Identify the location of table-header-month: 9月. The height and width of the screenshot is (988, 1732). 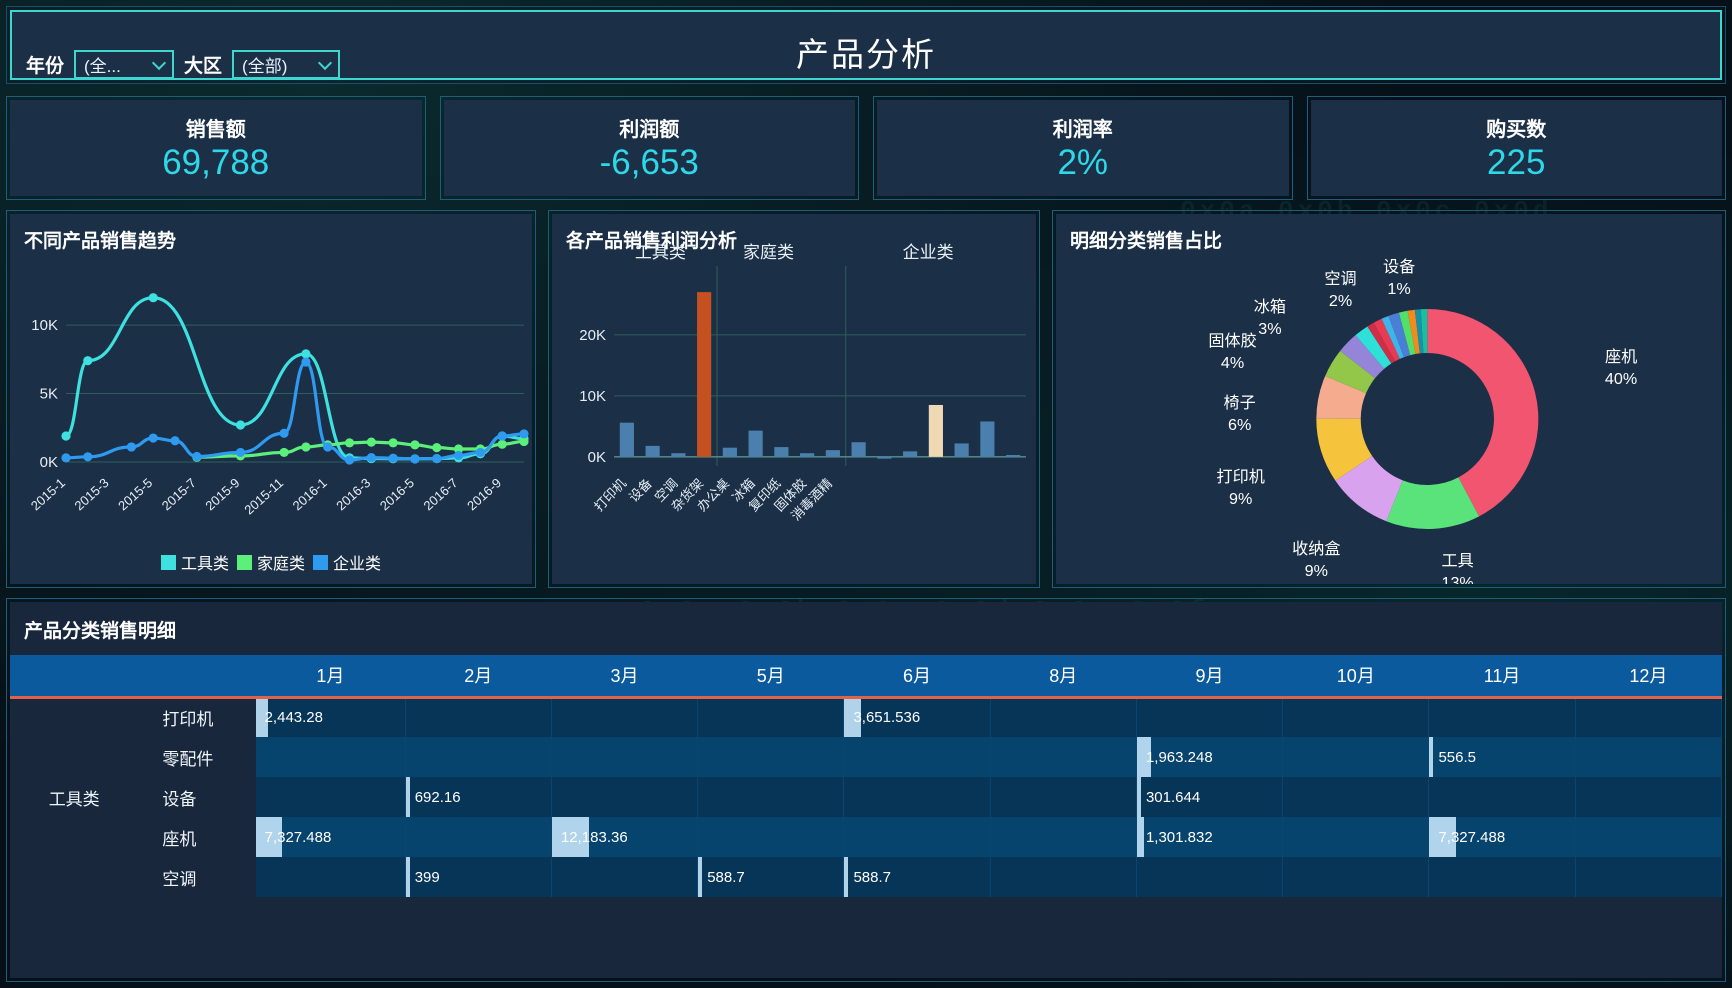
(1209, 677).